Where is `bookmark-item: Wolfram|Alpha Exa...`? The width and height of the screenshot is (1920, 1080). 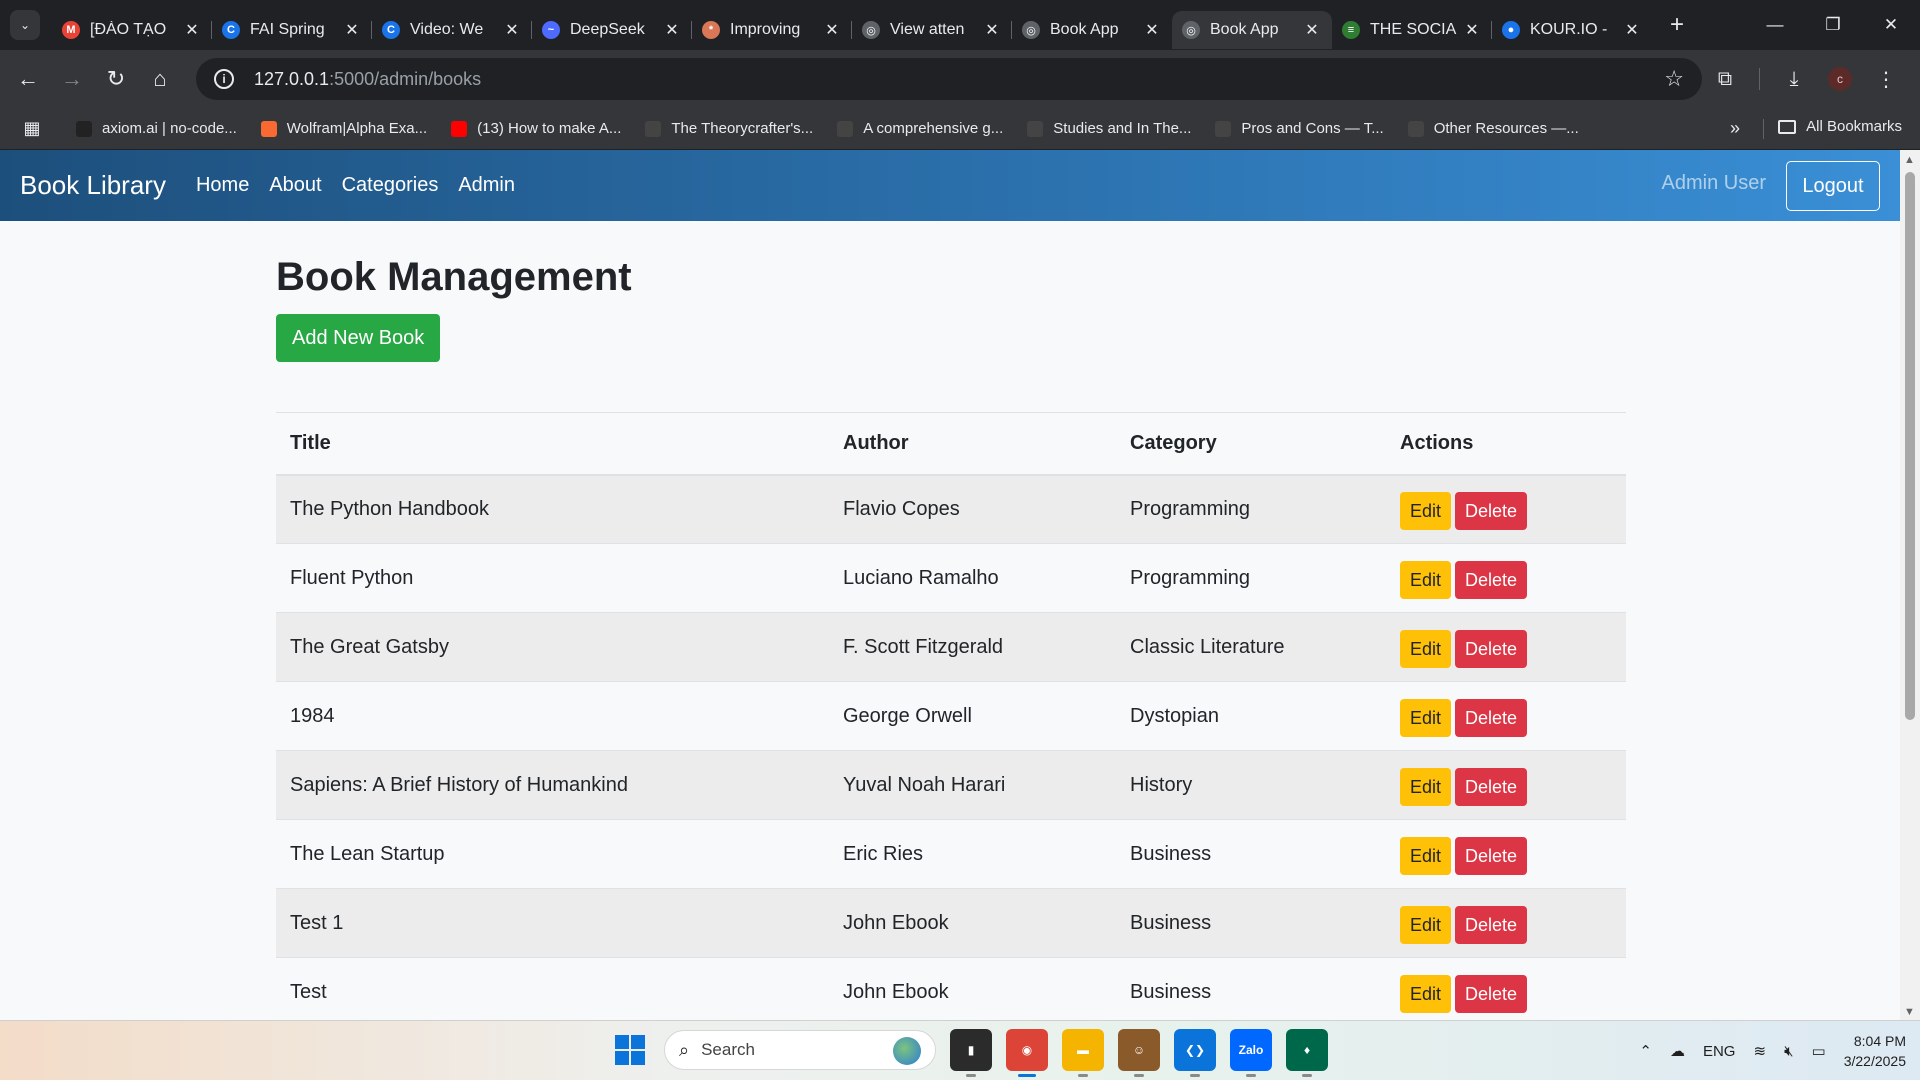 bookmark-item: Wolfram|Alpha Exa... is located at coordinates (343, 128).